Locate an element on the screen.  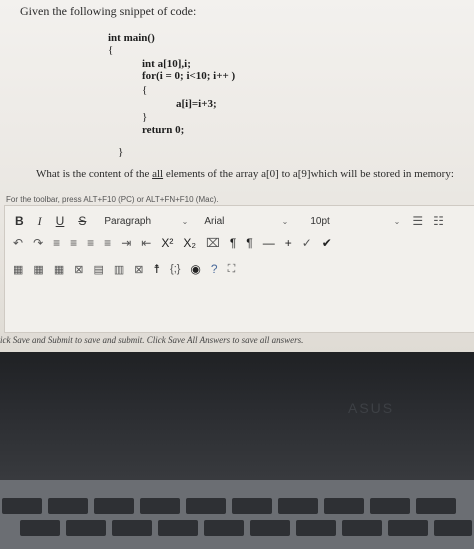
code-line: int main() is located at coordinates (131, 38).